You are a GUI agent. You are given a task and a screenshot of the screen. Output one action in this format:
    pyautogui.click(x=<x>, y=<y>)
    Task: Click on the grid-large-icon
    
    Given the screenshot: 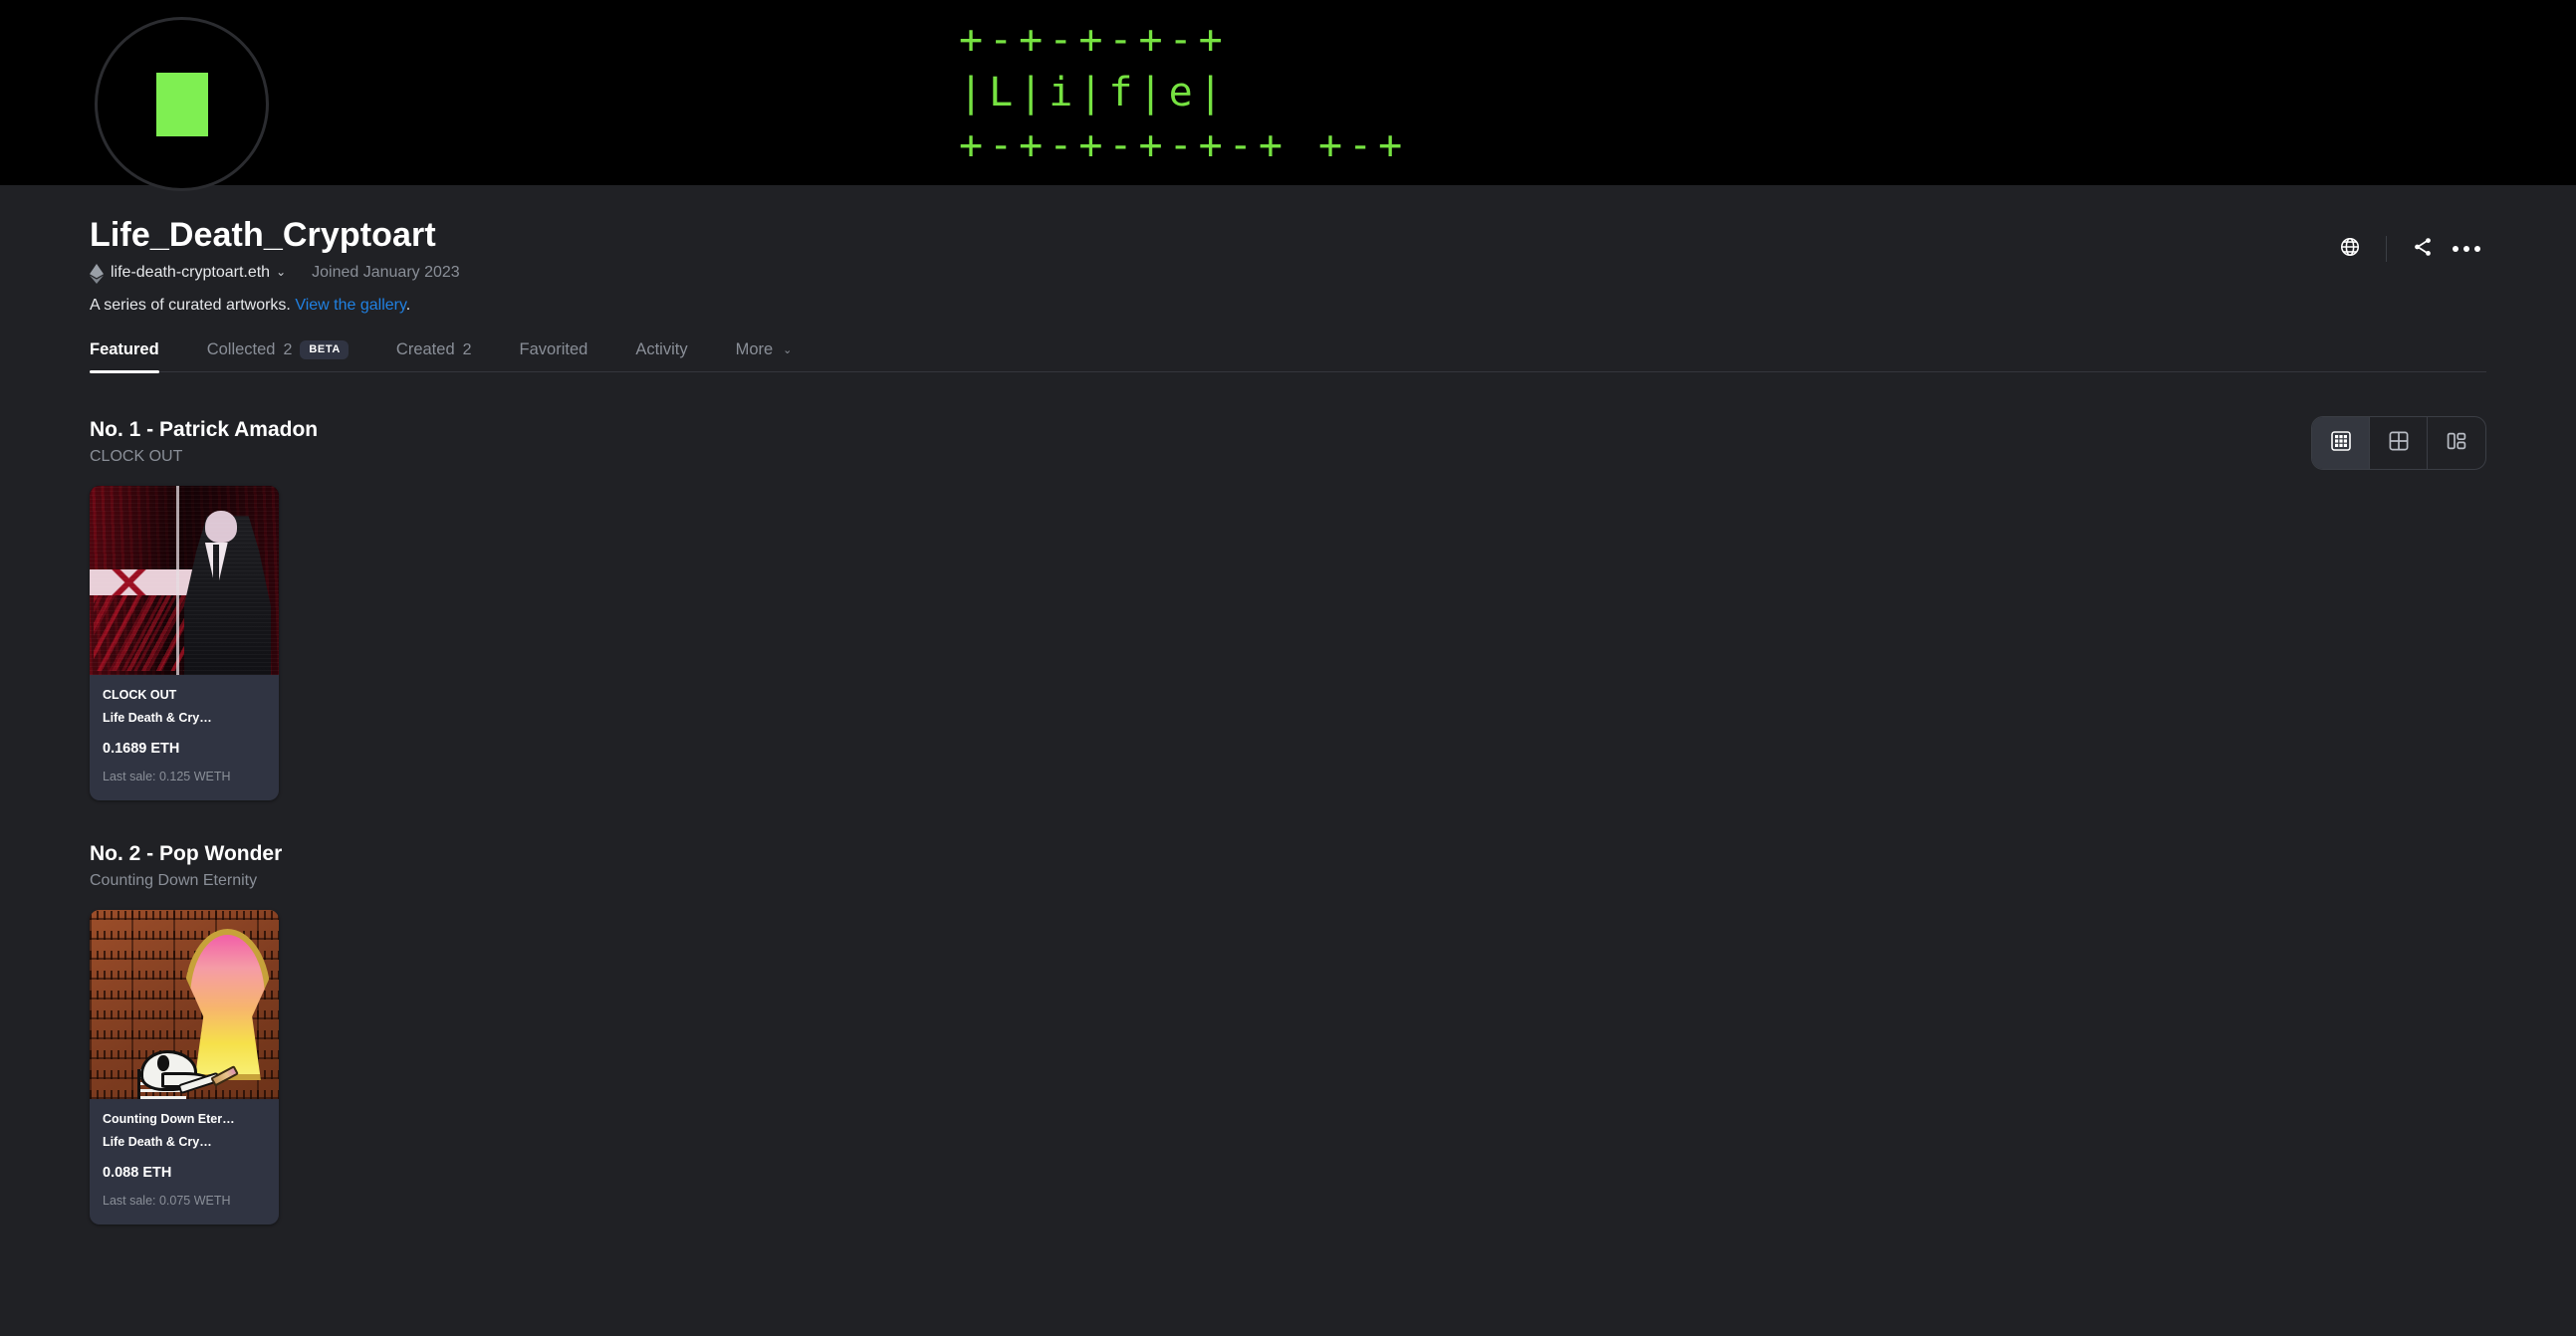 What is the action you would take?
    pyautogui.click(x=2399, y=443)
    